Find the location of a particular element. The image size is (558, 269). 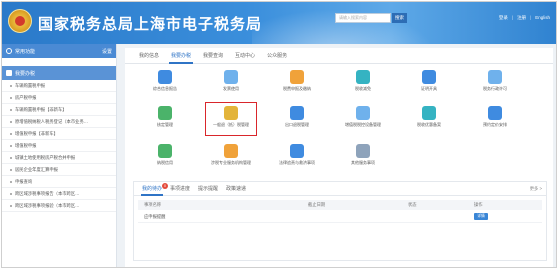

detail-button: 详情 is located at coordinates (481, 217).